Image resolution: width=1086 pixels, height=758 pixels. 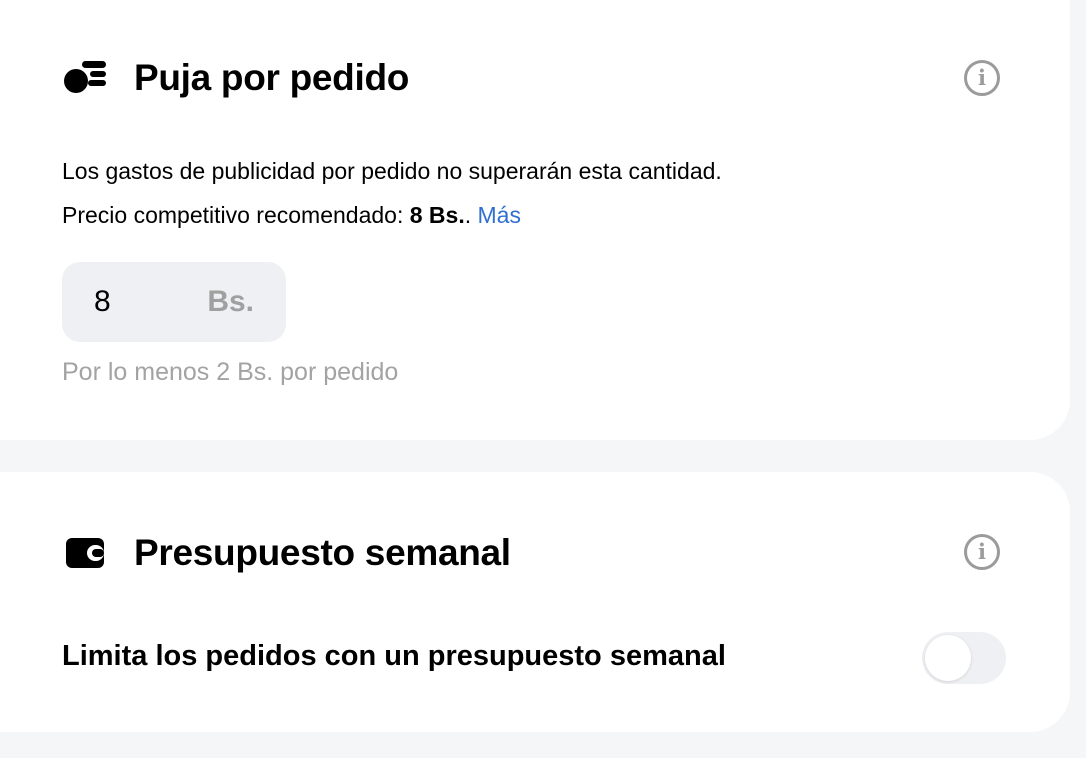 I want to click on bid-minimum-hint: Por lo menos 2 Bs. por pedido, so click(x=230, y=372).